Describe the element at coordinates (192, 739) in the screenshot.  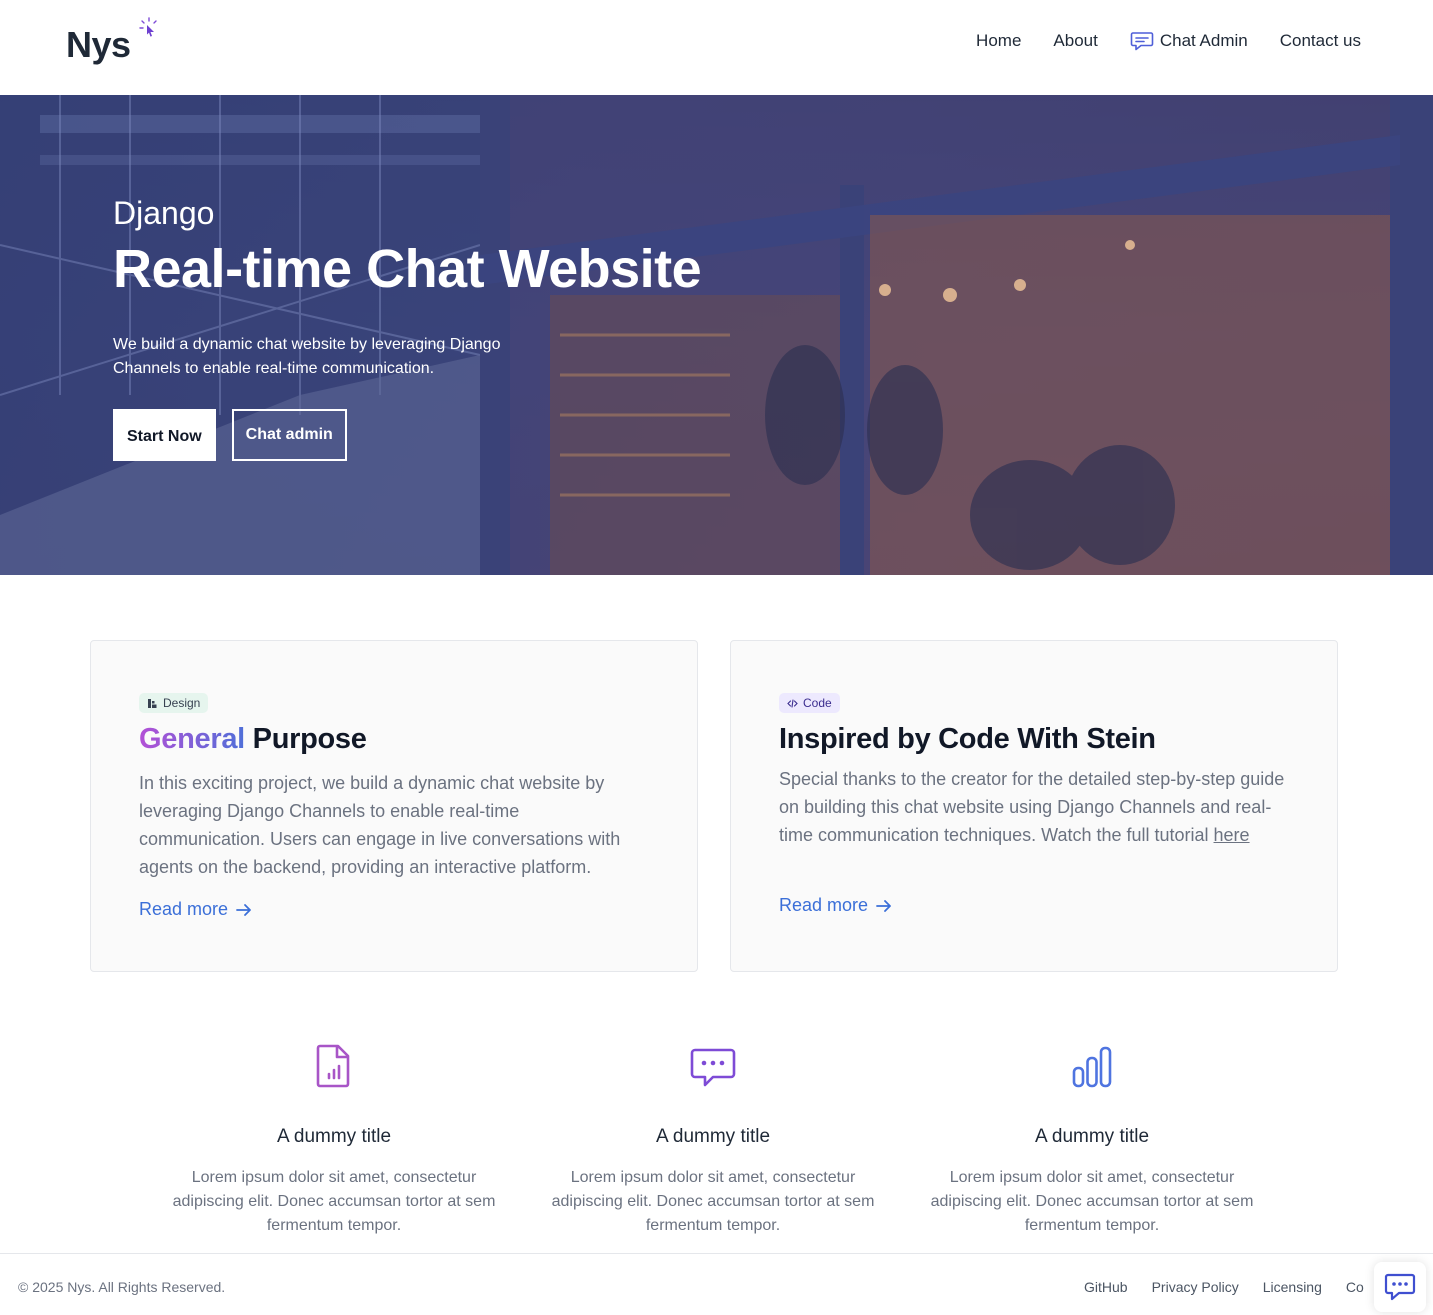
I see `card-title-highlight: General` at that location.